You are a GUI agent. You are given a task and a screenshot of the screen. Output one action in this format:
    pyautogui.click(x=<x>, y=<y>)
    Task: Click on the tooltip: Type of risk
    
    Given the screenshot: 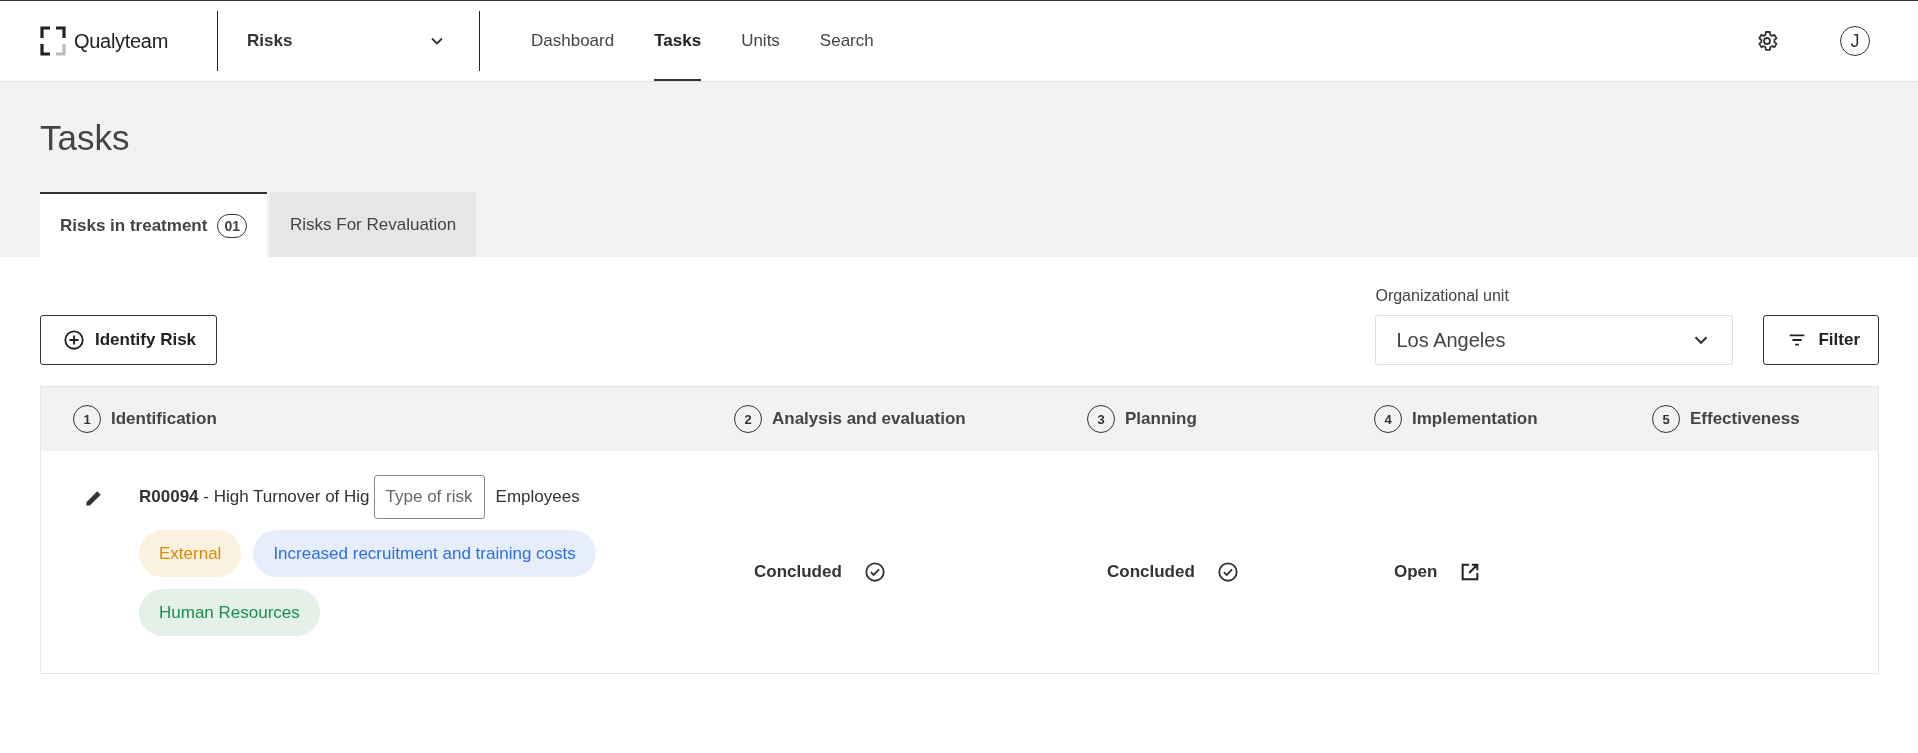 What is the action you would take?
    pyautogui.click(x=429, y=497)
    